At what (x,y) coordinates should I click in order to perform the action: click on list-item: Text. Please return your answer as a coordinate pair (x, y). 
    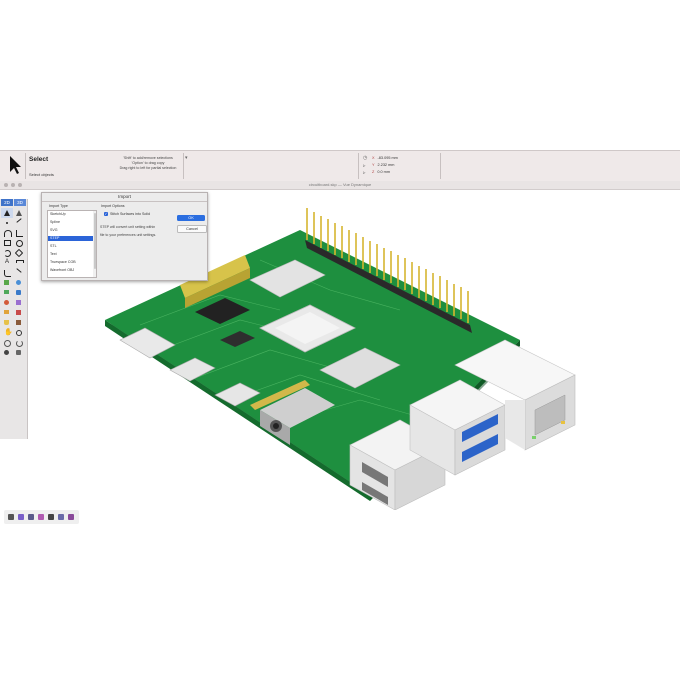
    Looking at the image, I should click on (72, 254).